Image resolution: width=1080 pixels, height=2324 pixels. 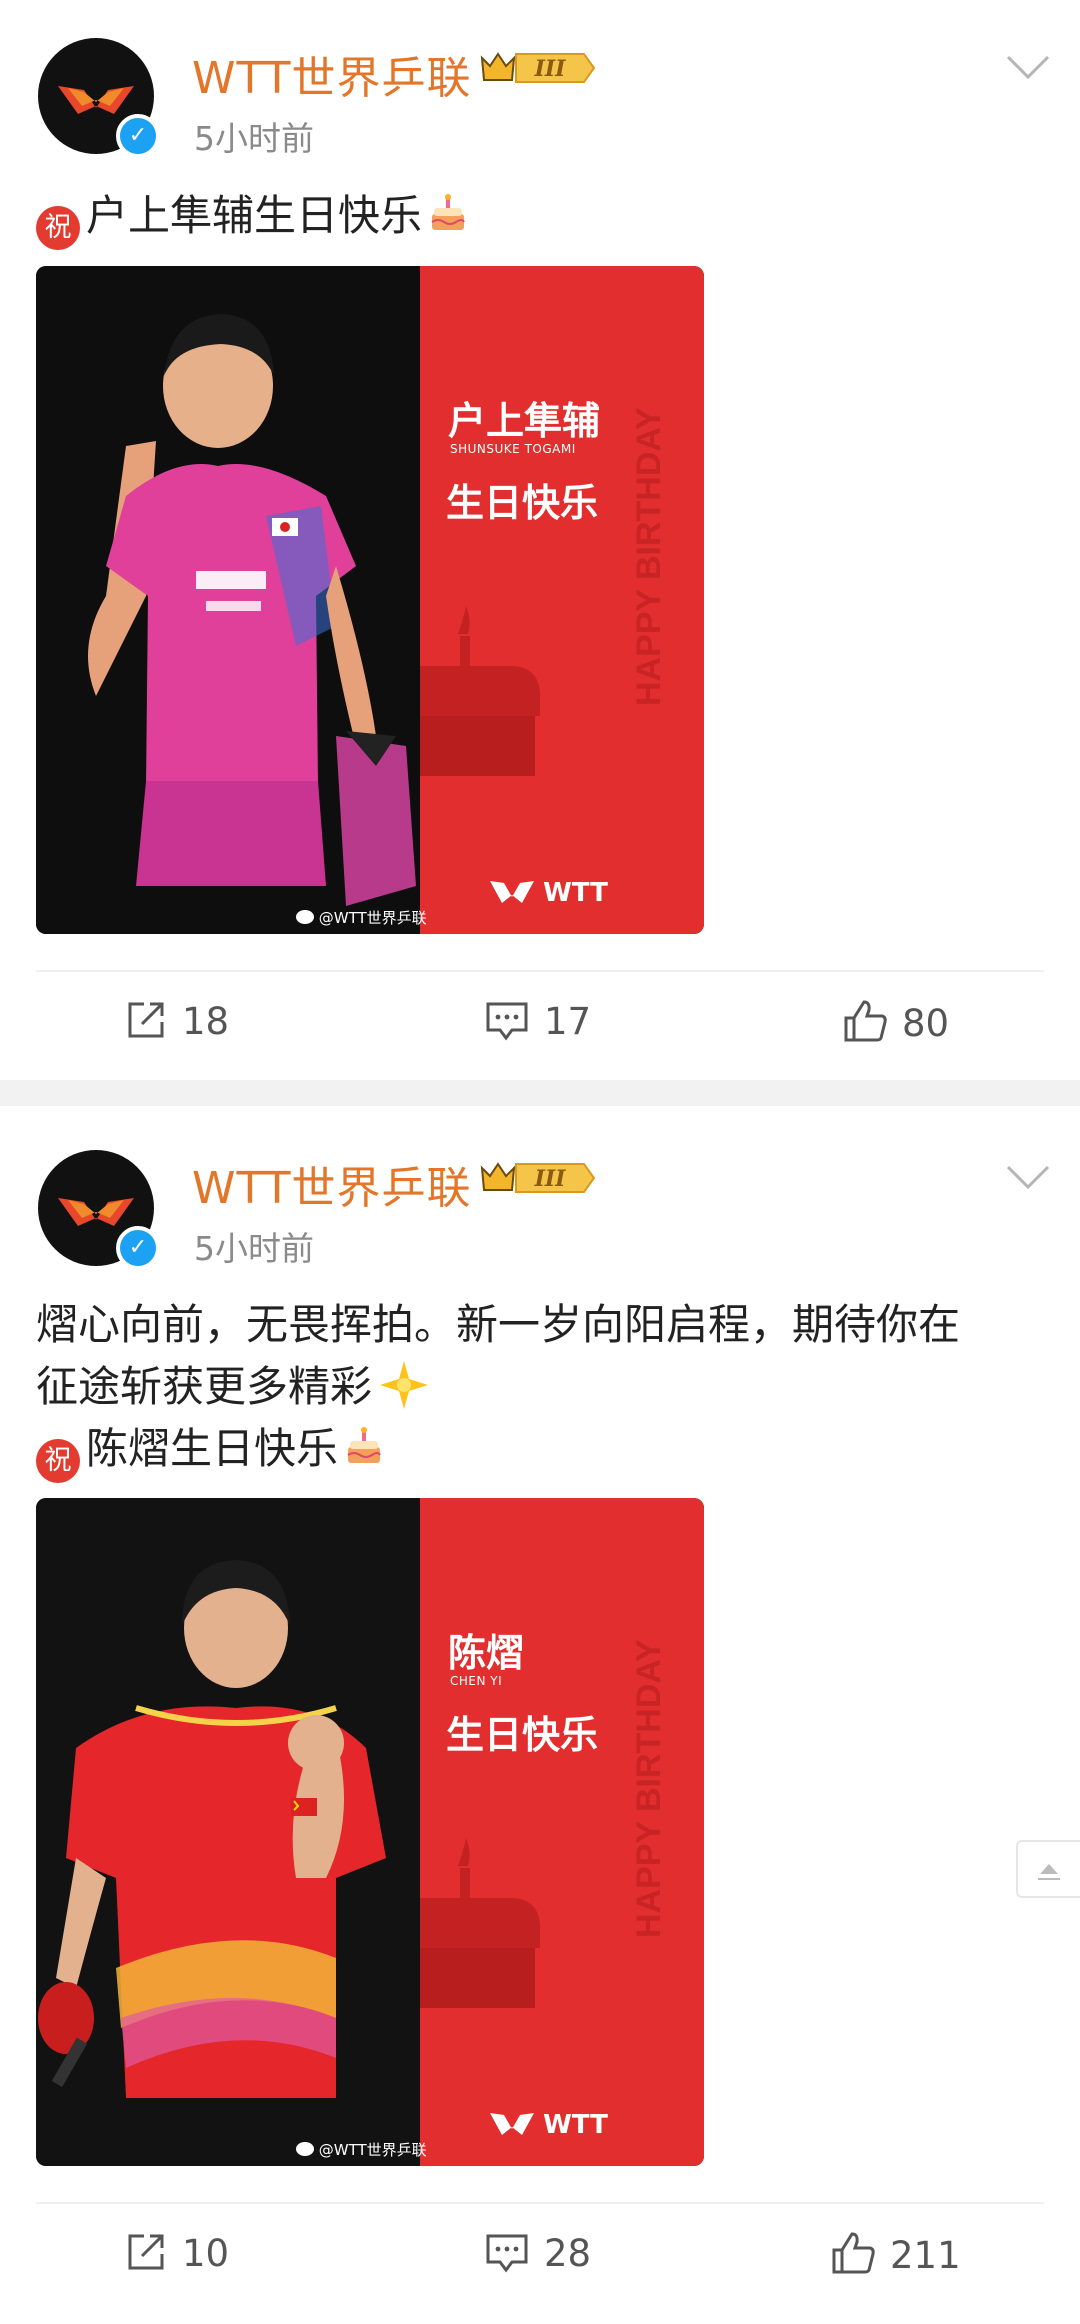 I want to click on share-count: 10, so click(x=206, y=2253).